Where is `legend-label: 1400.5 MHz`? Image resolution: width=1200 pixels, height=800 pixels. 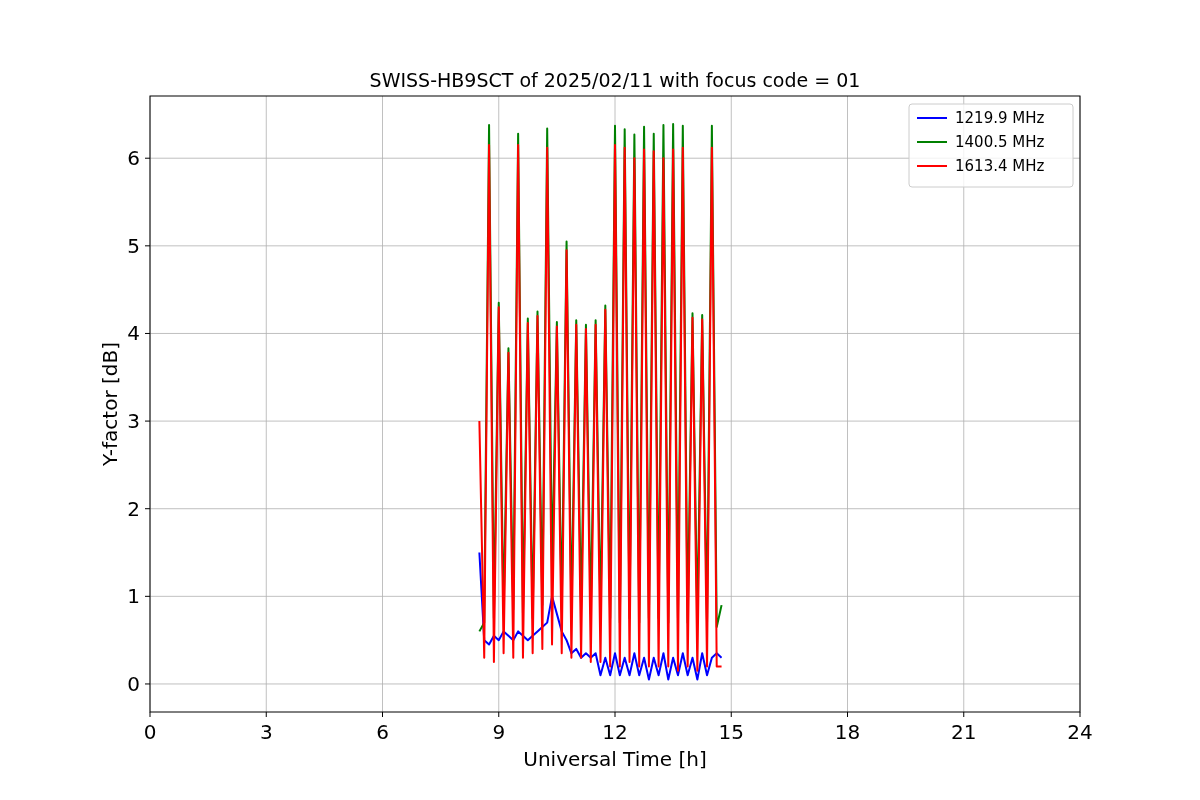 legend-label: 1400.5 MHz is located at coordinates (1000, 142).